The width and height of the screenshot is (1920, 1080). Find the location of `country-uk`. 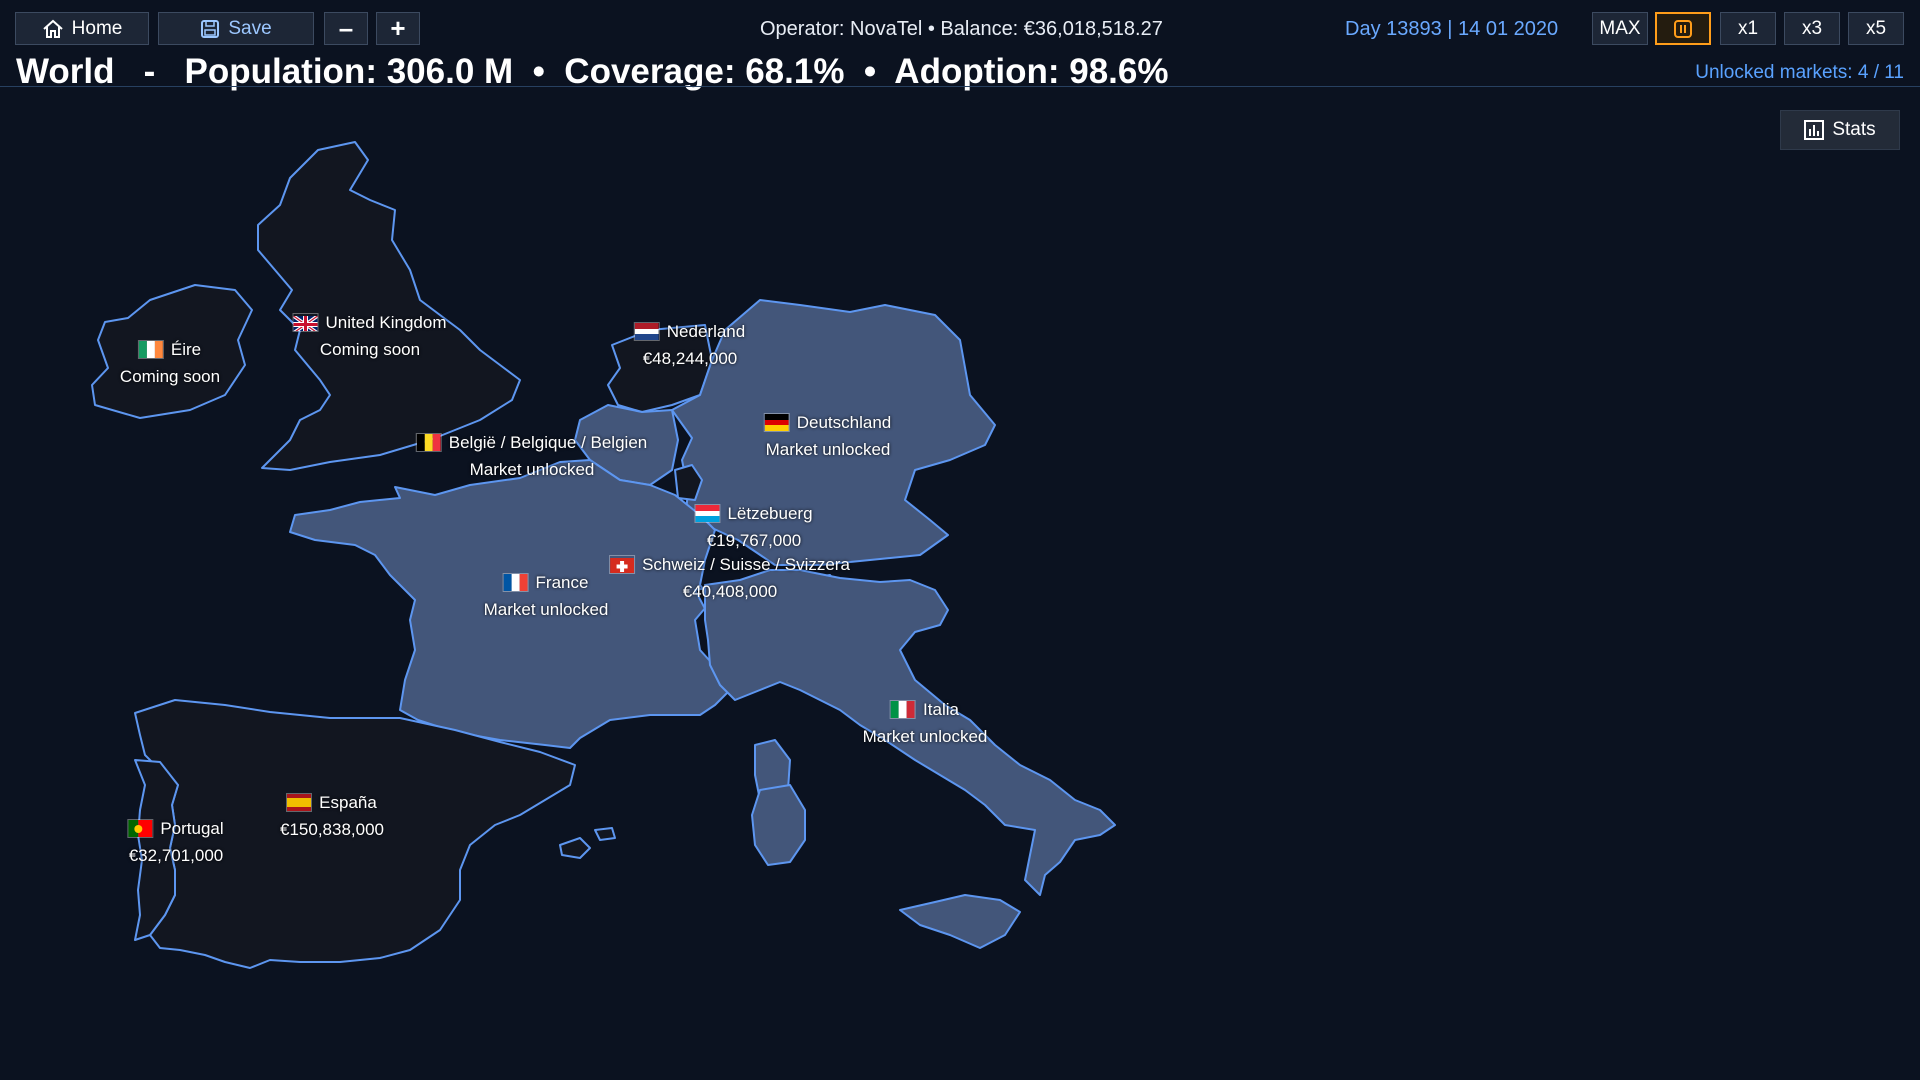

country-uk is located at coordinates (389, 306).